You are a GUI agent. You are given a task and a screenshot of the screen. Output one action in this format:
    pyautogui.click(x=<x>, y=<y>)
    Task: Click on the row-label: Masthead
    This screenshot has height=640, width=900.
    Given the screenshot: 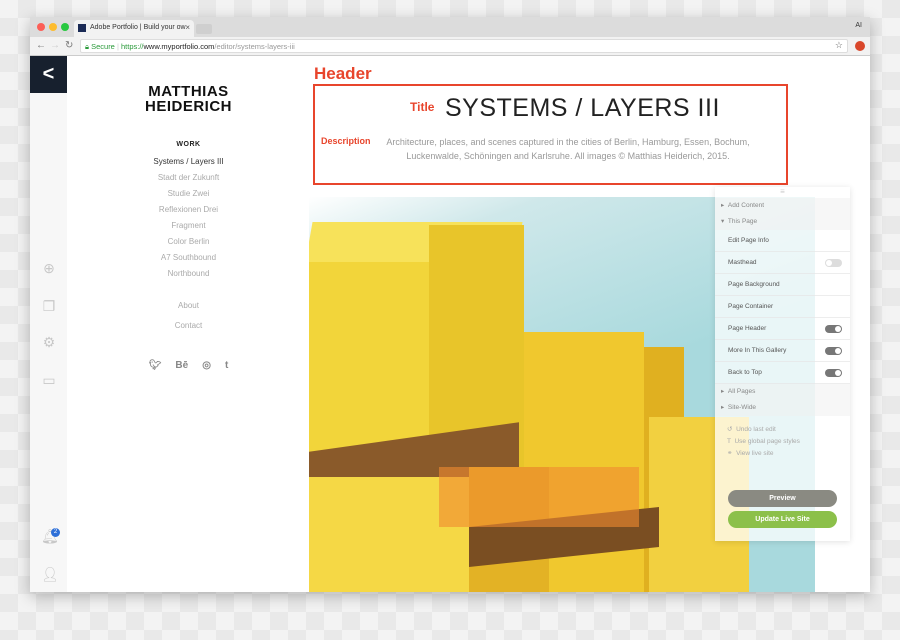 What is the action you would take?
    pyautogui.click(x=742, y=262)
    